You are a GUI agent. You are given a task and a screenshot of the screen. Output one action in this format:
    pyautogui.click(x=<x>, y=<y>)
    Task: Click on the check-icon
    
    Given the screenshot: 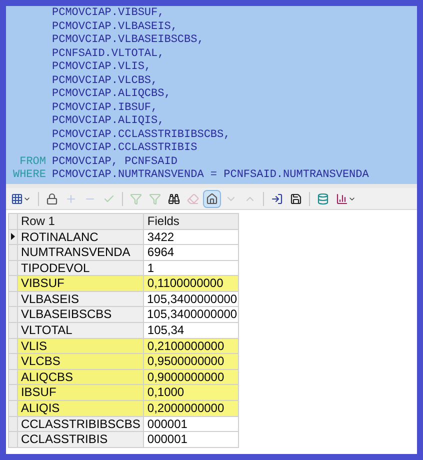 What is the action you would take?
    pyautogui.click(x=109, y=198)
    